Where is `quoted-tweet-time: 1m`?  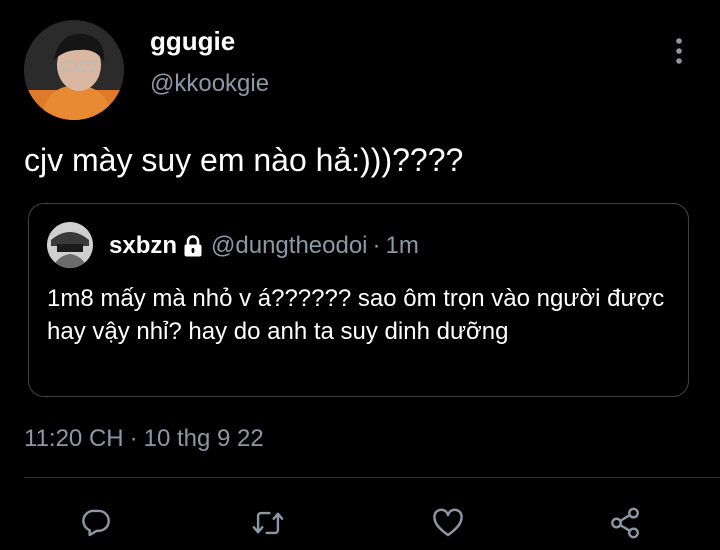 quoted-tweet-time: 1m is located at coordinates (402, 245).